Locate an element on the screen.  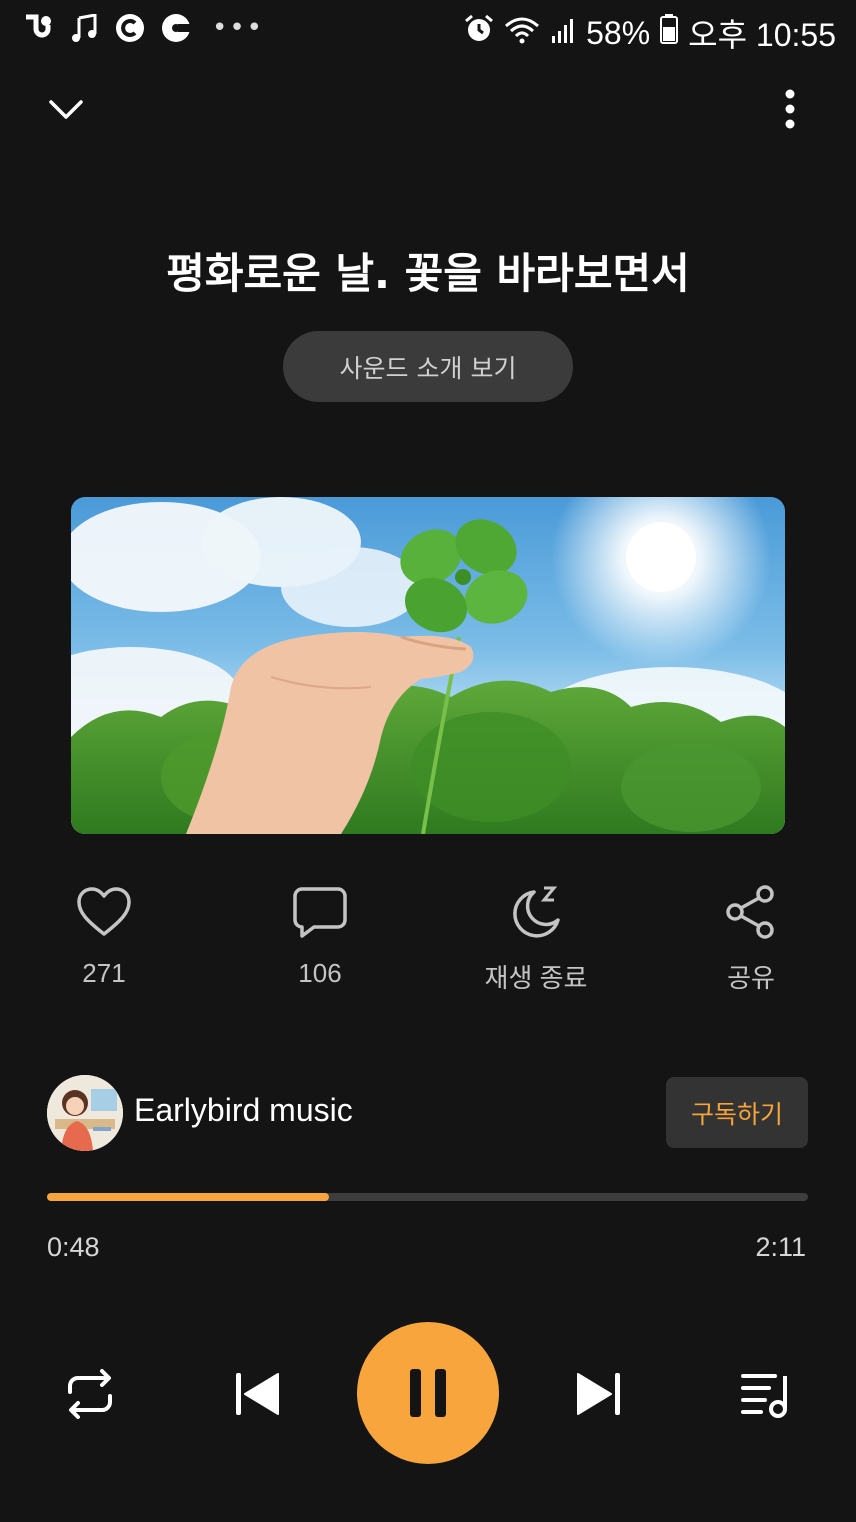
clock: 오후 10:55 is located at coordinates (762, 35).